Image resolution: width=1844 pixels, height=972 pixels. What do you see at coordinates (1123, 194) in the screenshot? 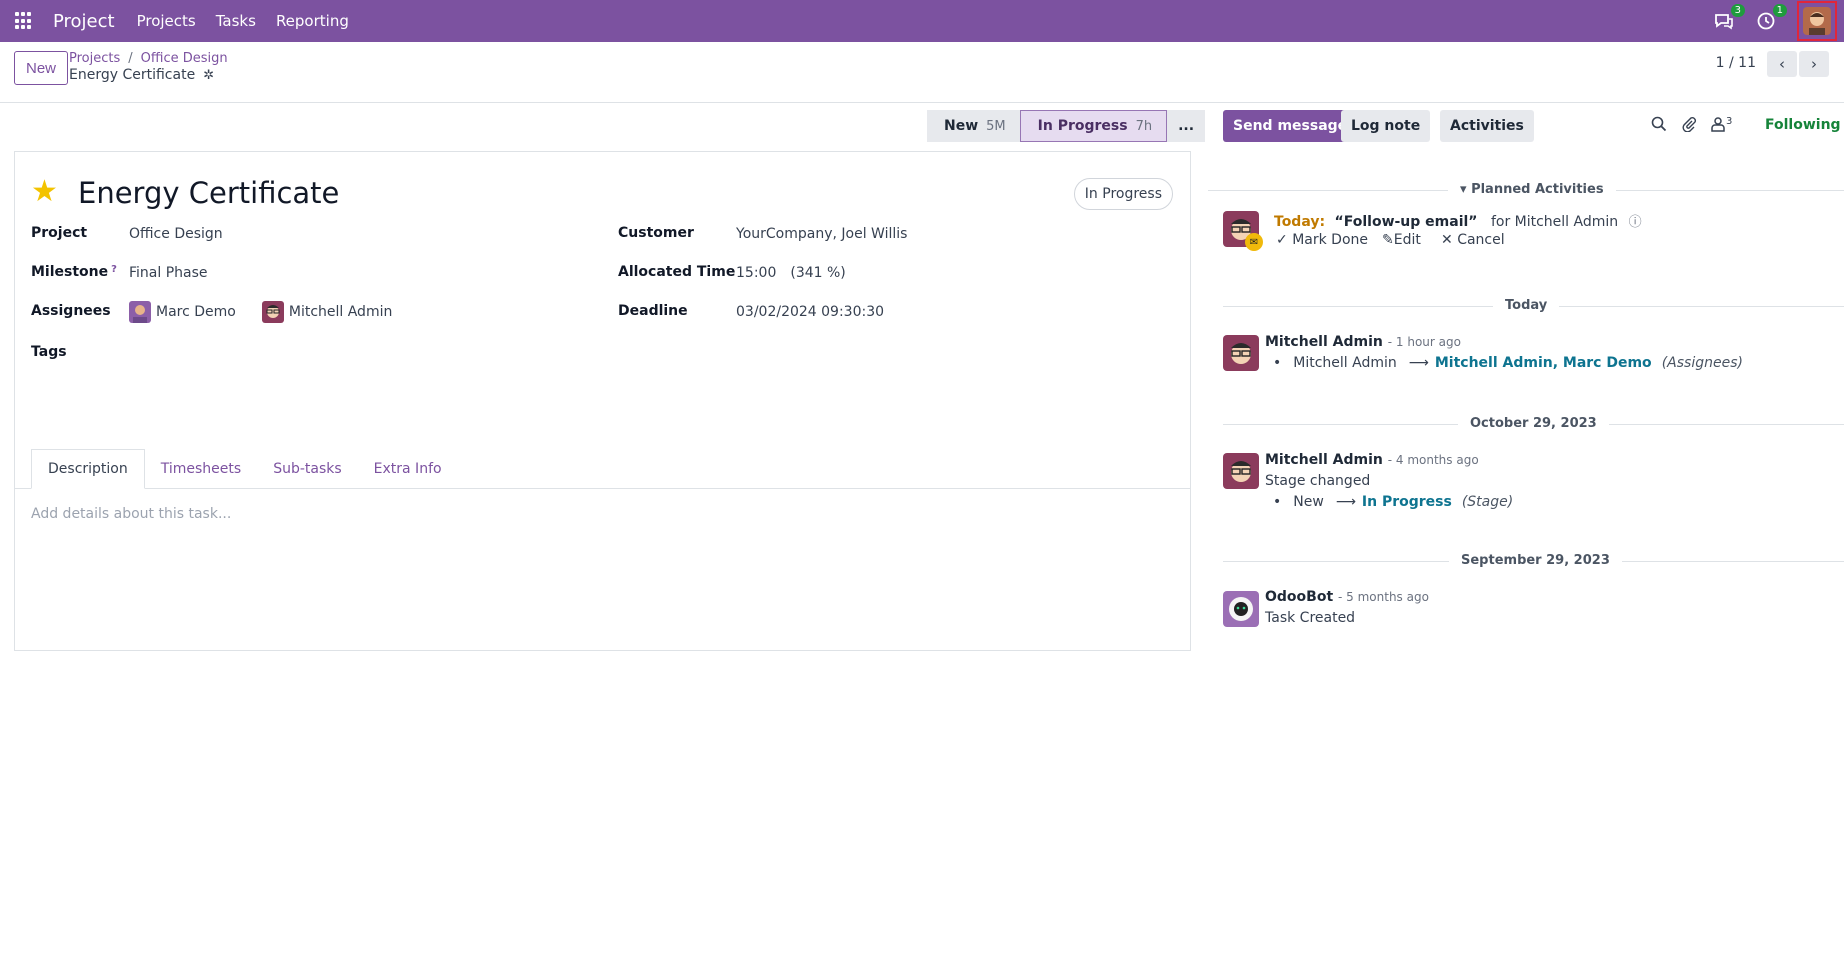
I see `task-state-button: In Progress` at bounding box center [1123, 194].